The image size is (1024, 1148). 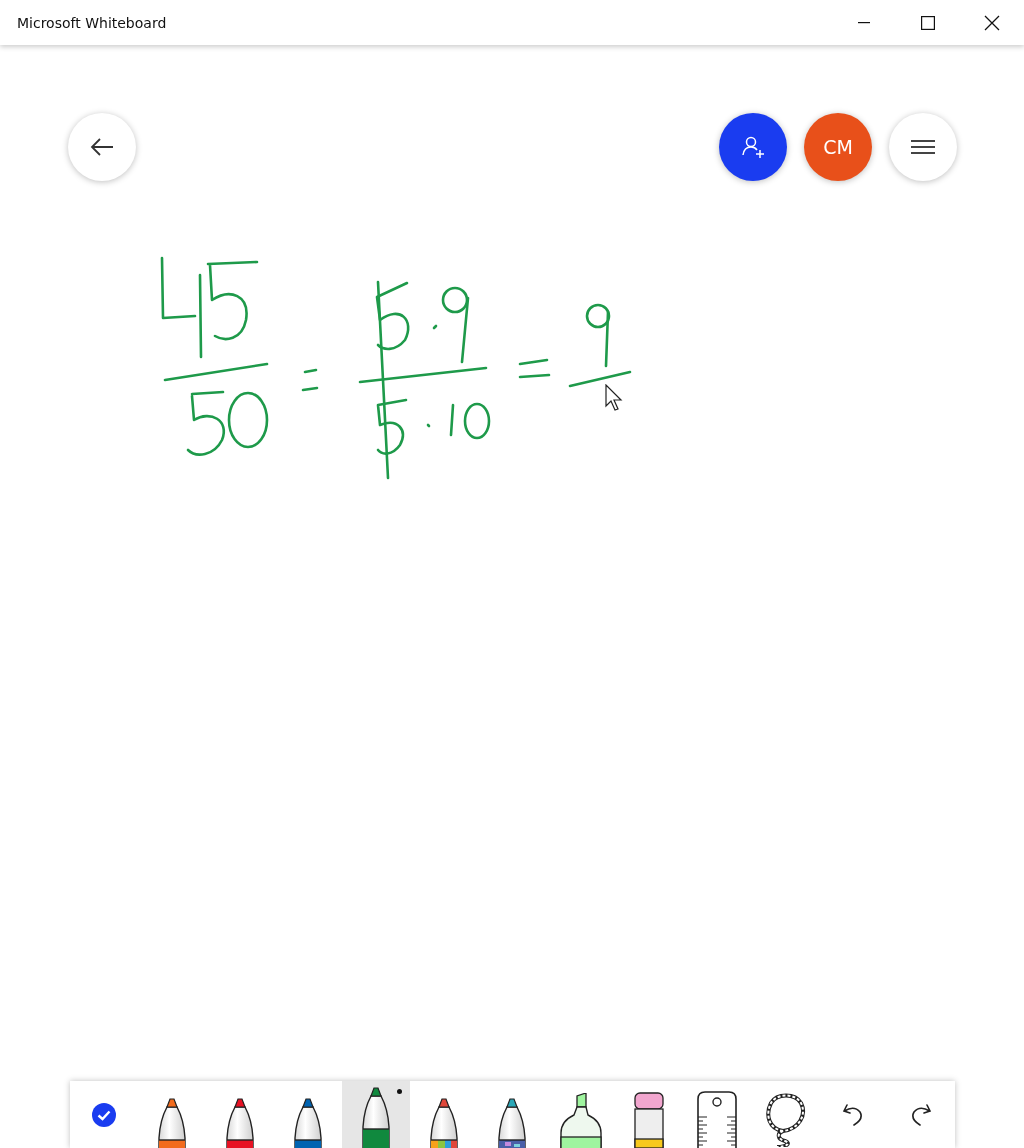 What do you see at coordinates (928, 22) in the screenshot?
I see `maximize-icon` at bounding box center [928, 22].